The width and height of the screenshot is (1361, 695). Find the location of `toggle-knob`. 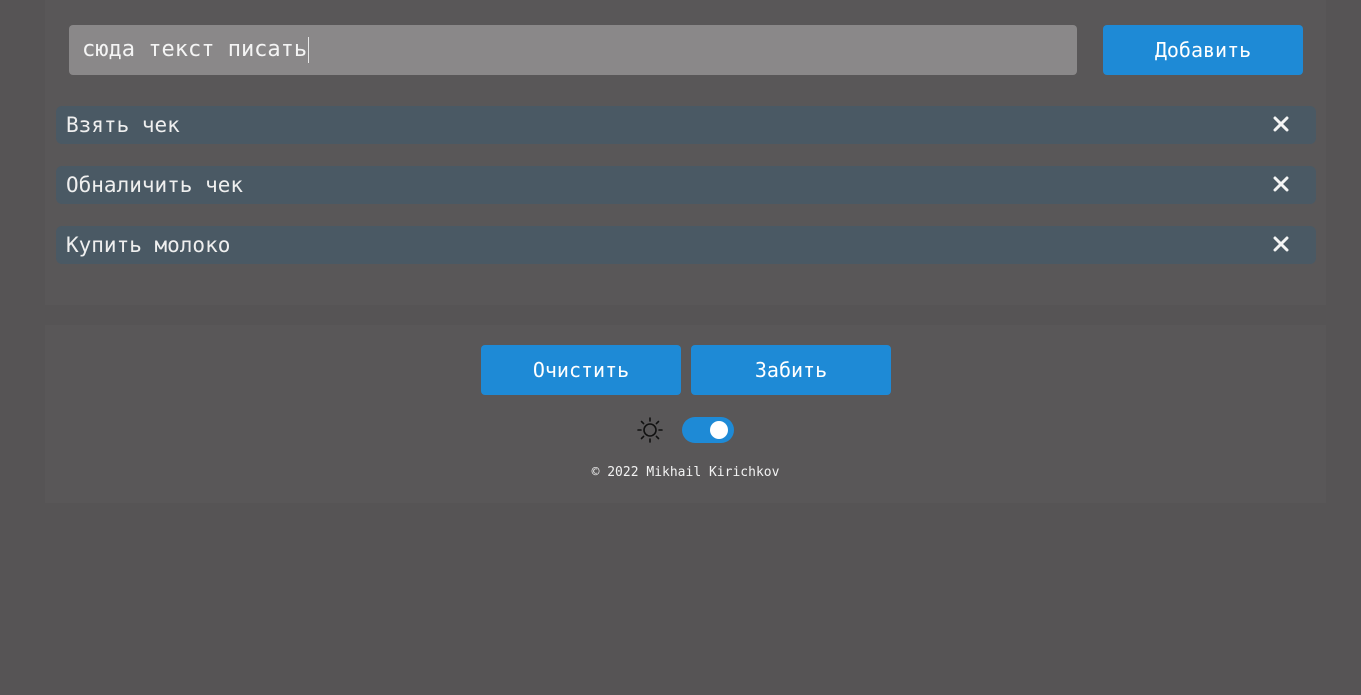

toggle-knob is located at coordinates (719, 430).